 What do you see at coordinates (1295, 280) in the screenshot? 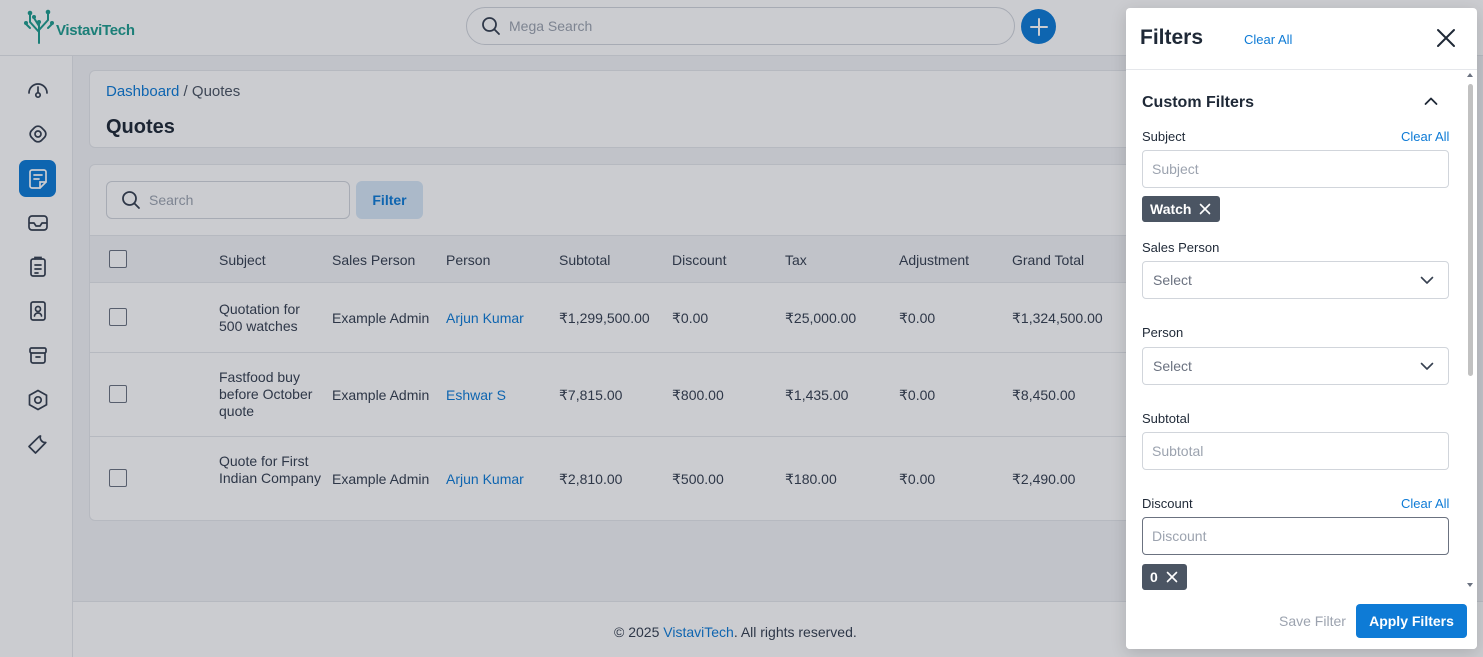
I see `sales-person-select: Select` at bounding box center [1295, 280].